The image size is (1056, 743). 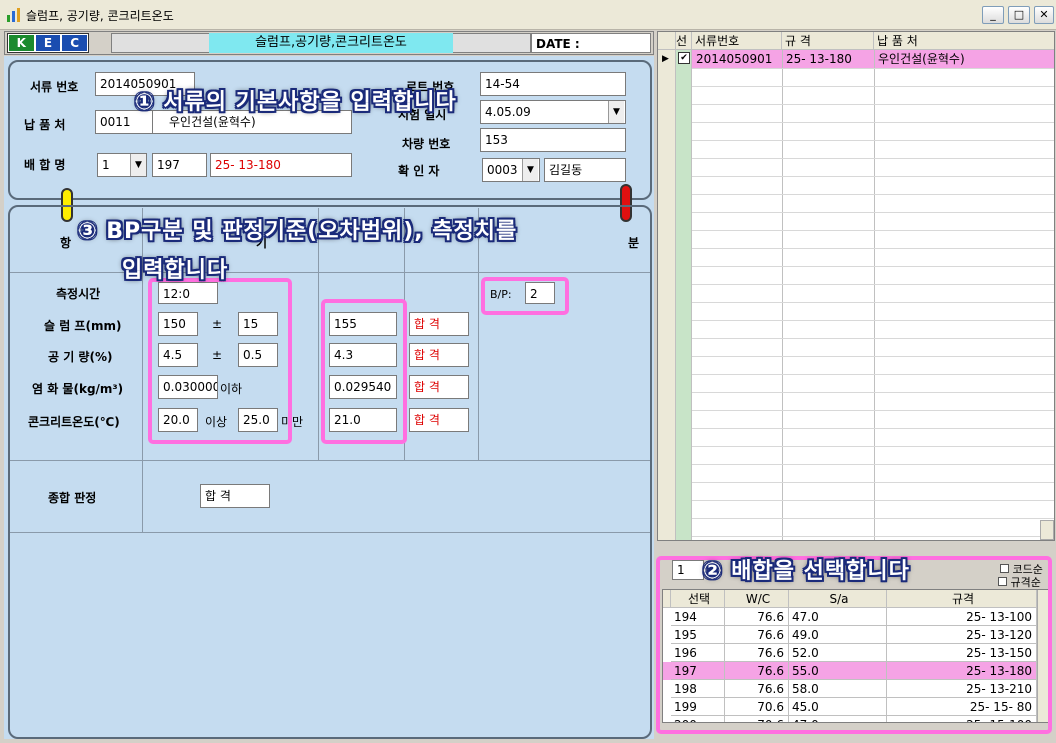 I want to click on mix-label: 배 합 명, so click(x=45, y=165).